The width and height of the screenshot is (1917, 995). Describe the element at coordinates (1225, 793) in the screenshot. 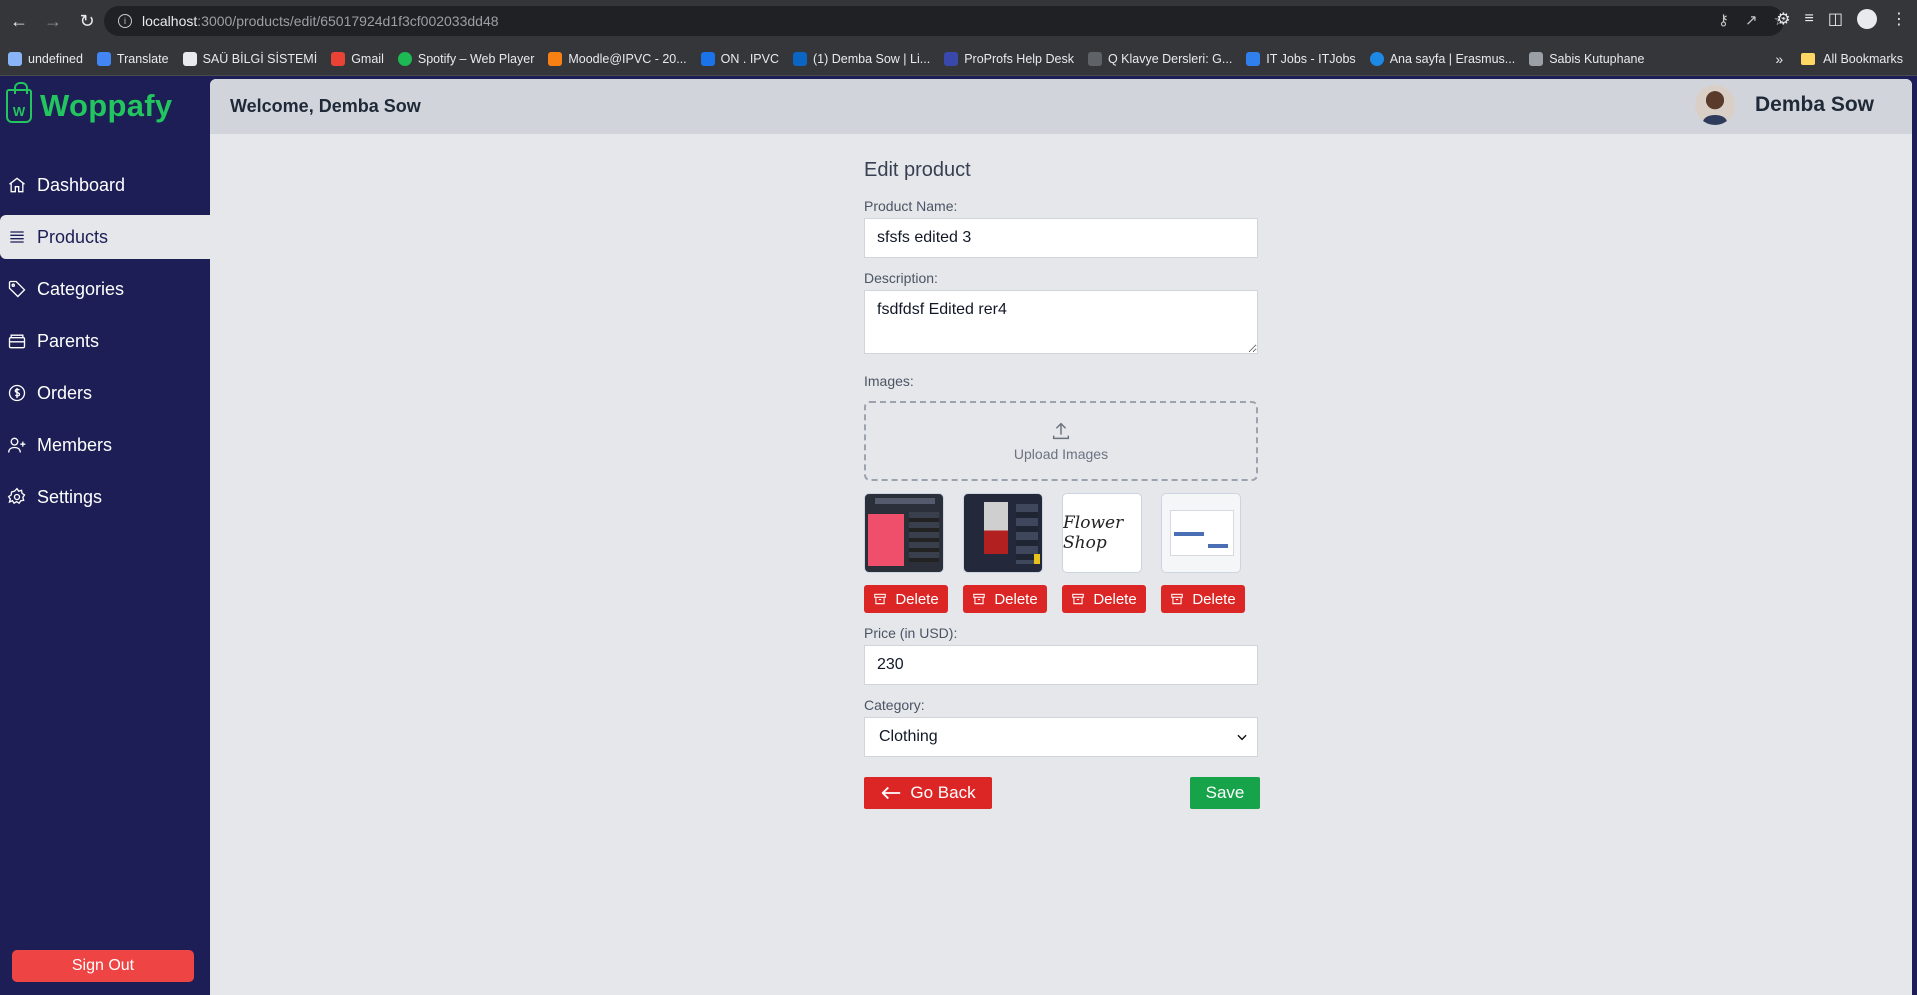

I see `save-button: Save` at that location.